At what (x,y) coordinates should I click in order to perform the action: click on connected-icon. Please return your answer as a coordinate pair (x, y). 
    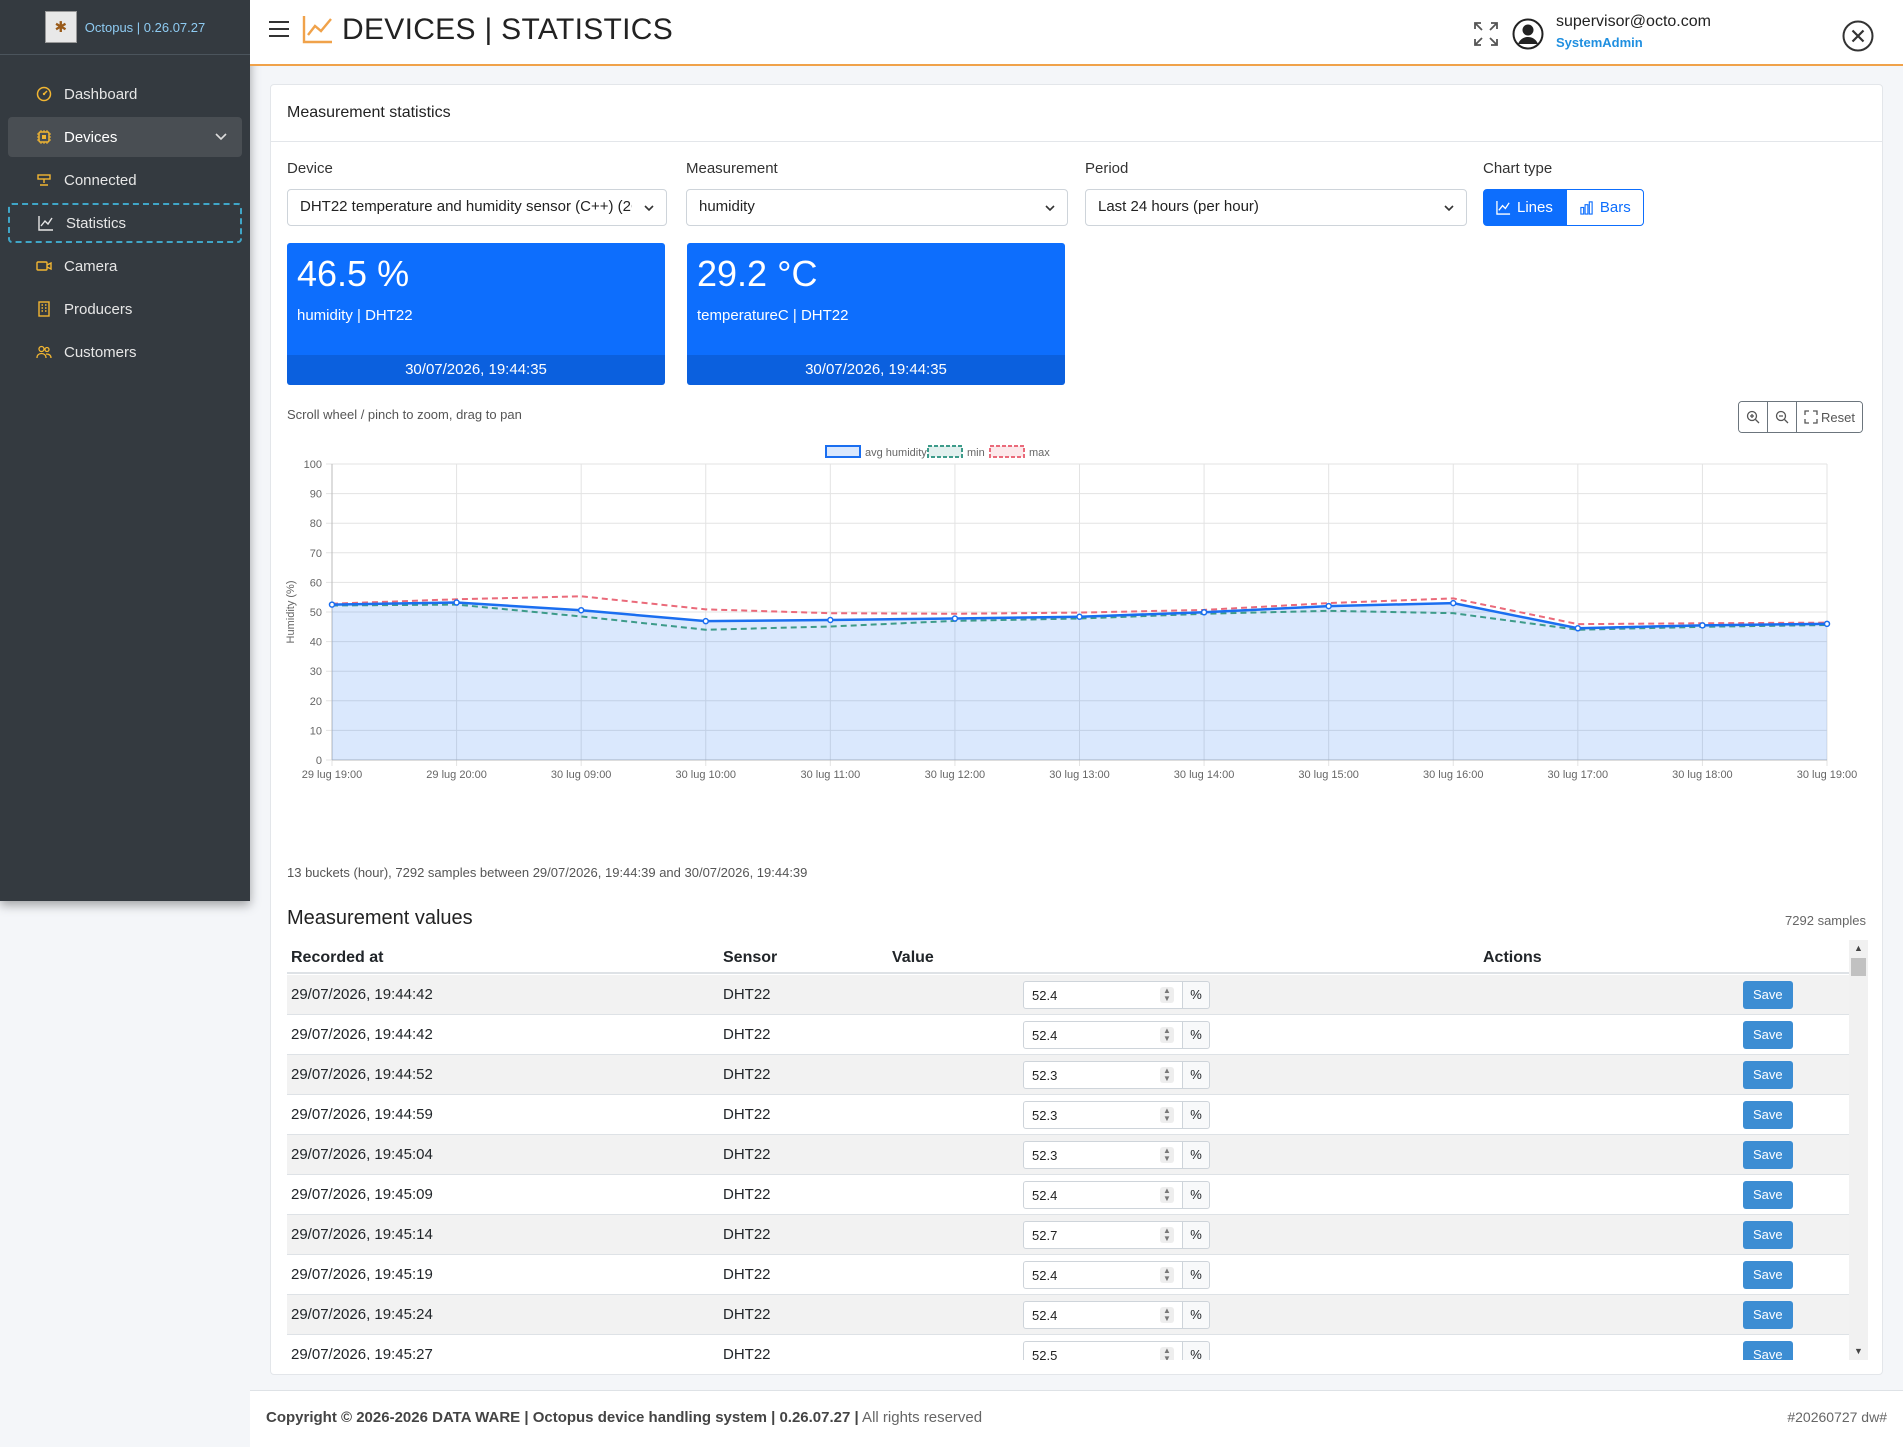
    Looking at the image, I should click on (44, 180).